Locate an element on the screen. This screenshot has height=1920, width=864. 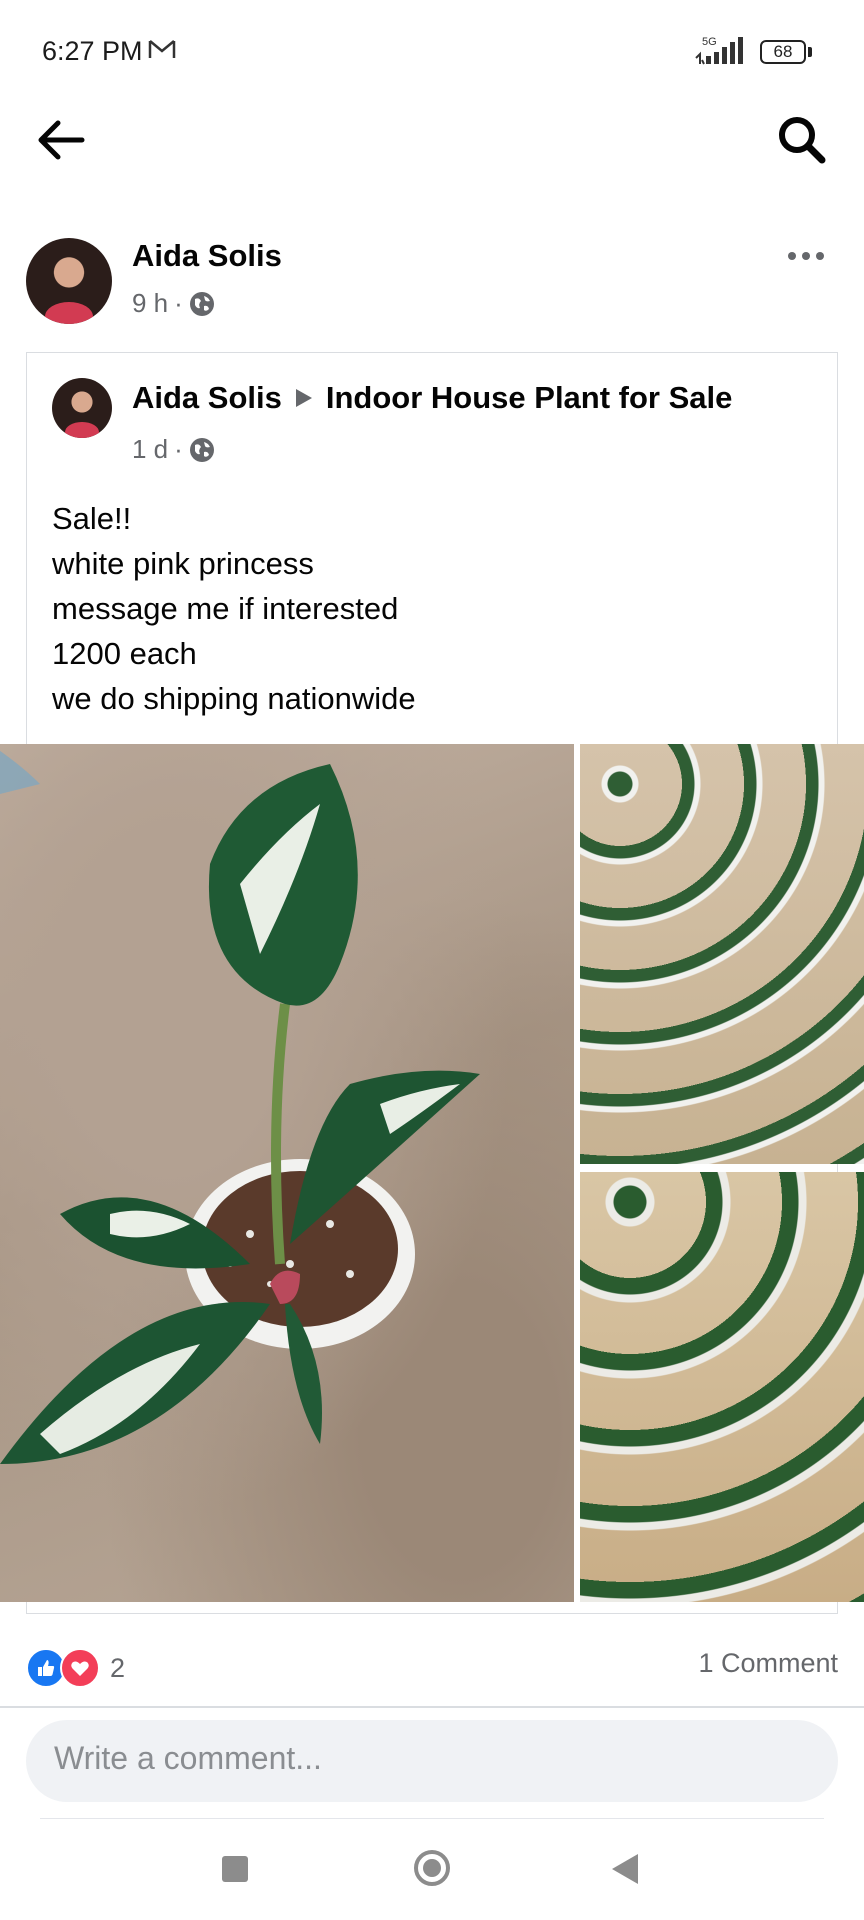
arrow-left-icon is located at coordinates (60, 140).